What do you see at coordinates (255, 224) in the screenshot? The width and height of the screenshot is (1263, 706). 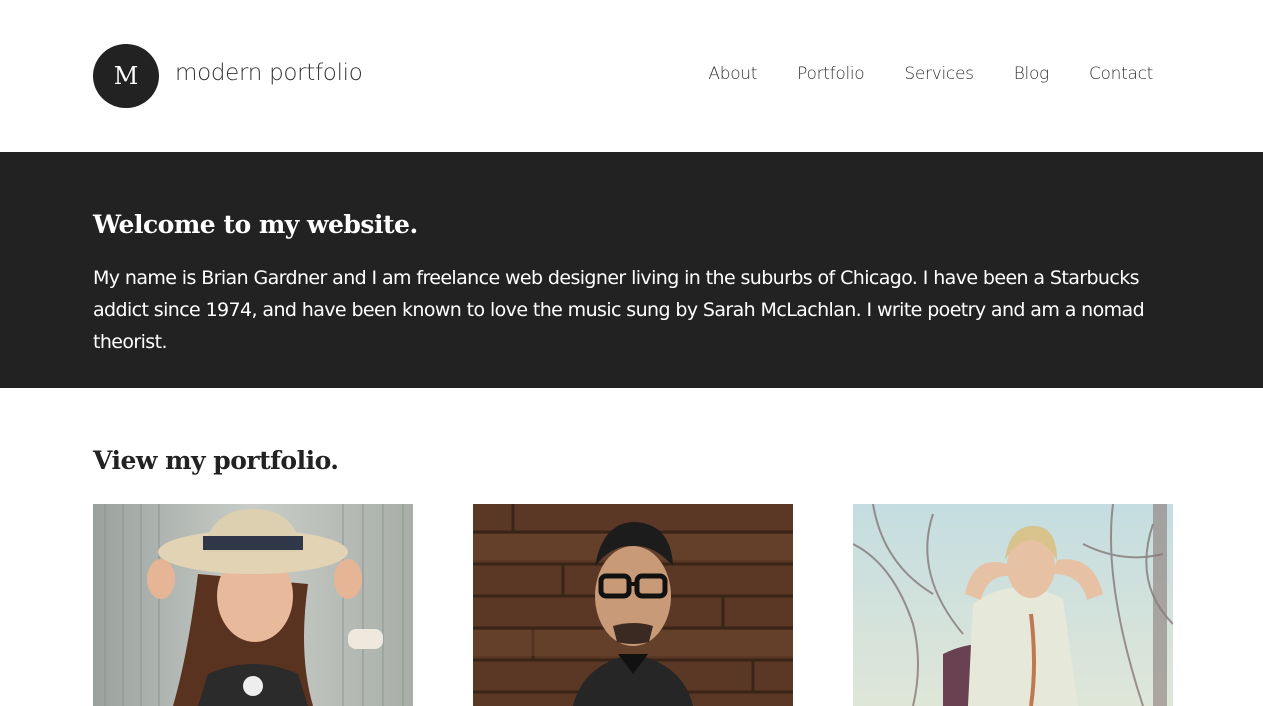 I see `welcome-title: Welcome to my website.` at bounding box center [255, 224].